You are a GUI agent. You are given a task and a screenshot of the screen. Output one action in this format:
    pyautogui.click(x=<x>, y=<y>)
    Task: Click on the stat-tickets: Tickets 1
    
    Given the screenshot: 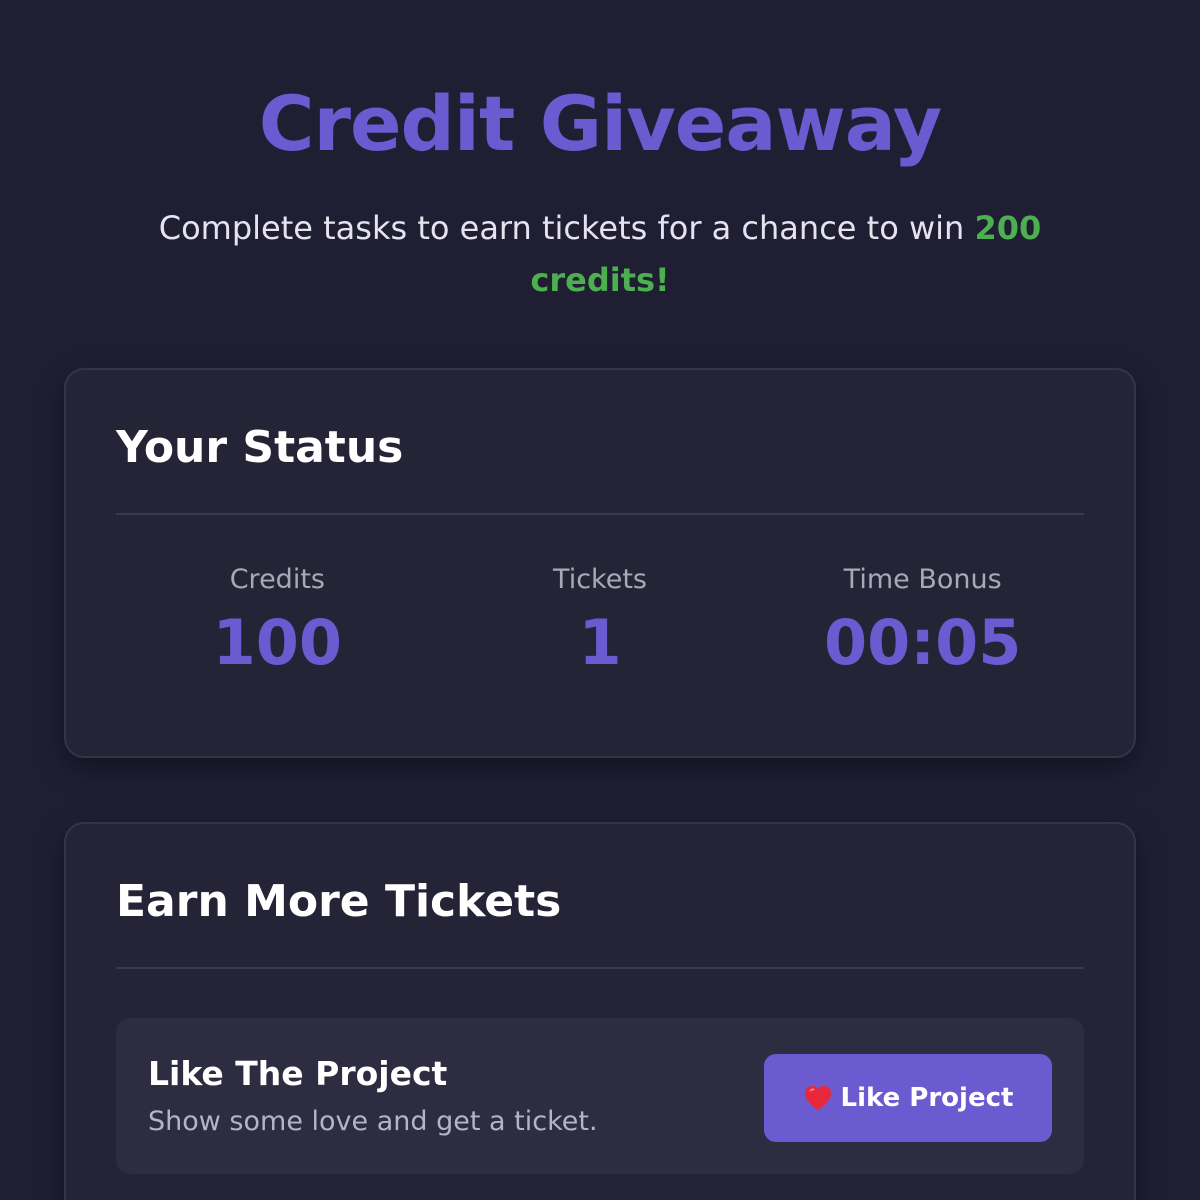 What is the action you would take?
    pyautogui.click(x=600, y=619)
    